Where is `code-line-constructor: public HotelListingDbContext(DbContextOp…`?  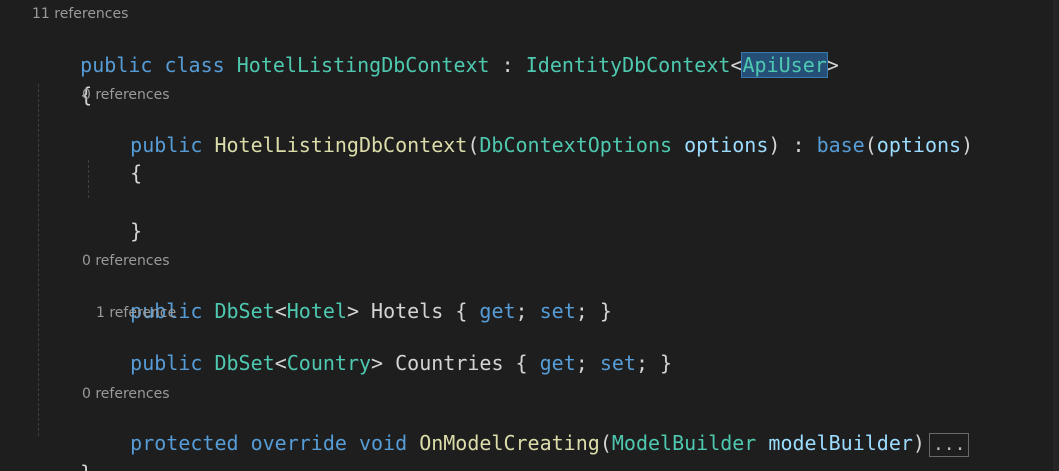 code-line-constructor: public HotelListingDbContext(DbContextOp… is located at coordinates (527, 131).